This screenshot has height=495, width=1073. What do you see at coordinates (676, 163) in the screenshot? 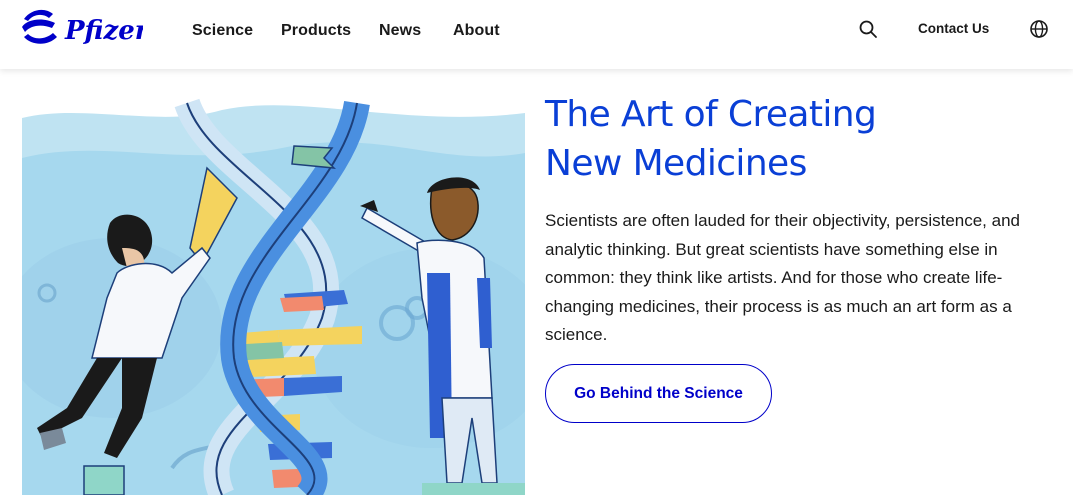
I see `hero-title-line-2: New Medicines` at bounding box center [676, 163].